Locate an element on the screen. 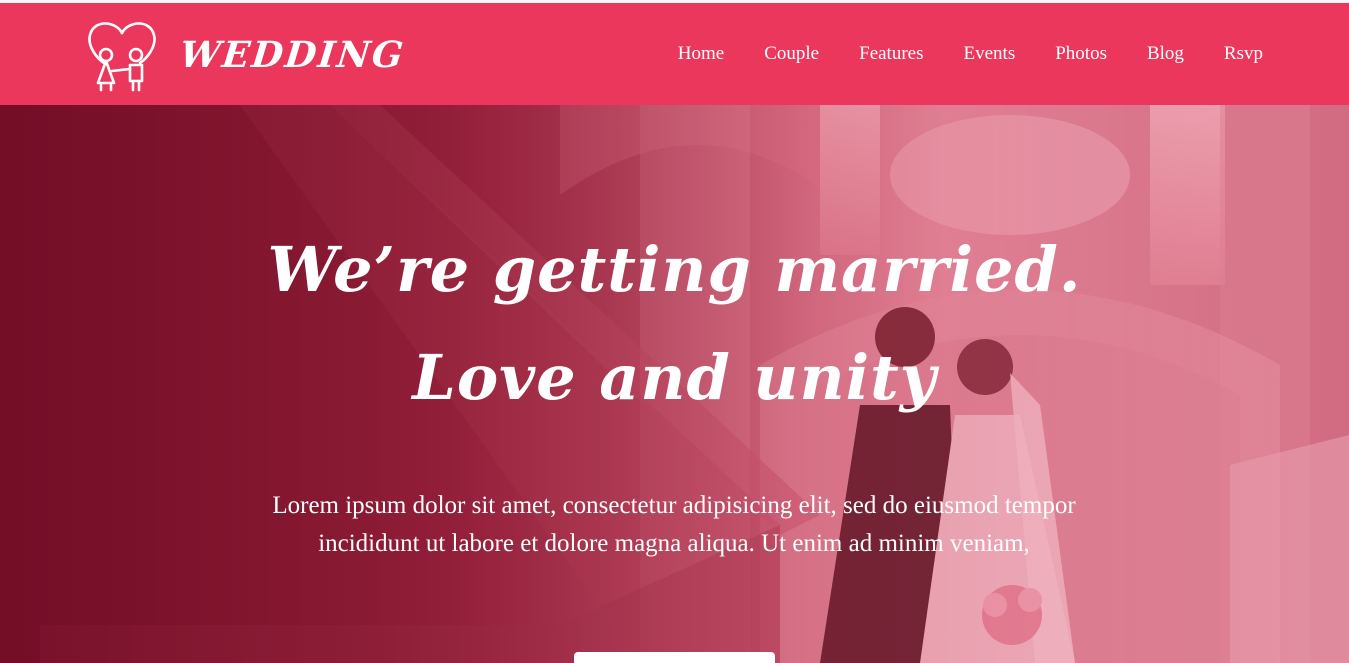 The image size is (1349, 663). logo: WEDDING is located at coordinates (245, 55).